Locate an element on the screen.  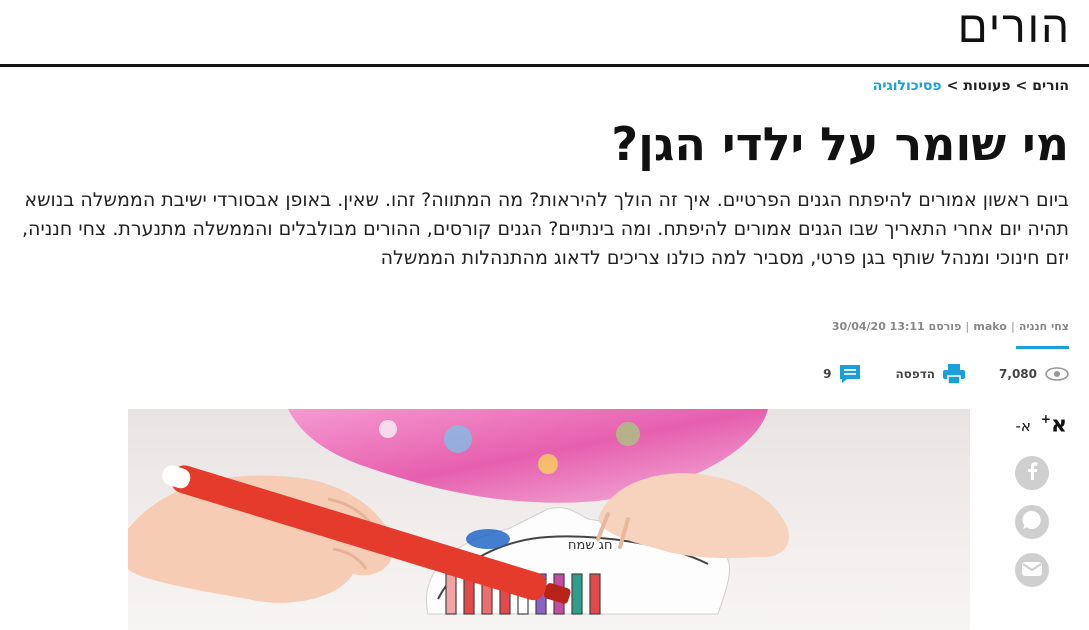
comments-button: 9 is located at coordinates (842, 374).